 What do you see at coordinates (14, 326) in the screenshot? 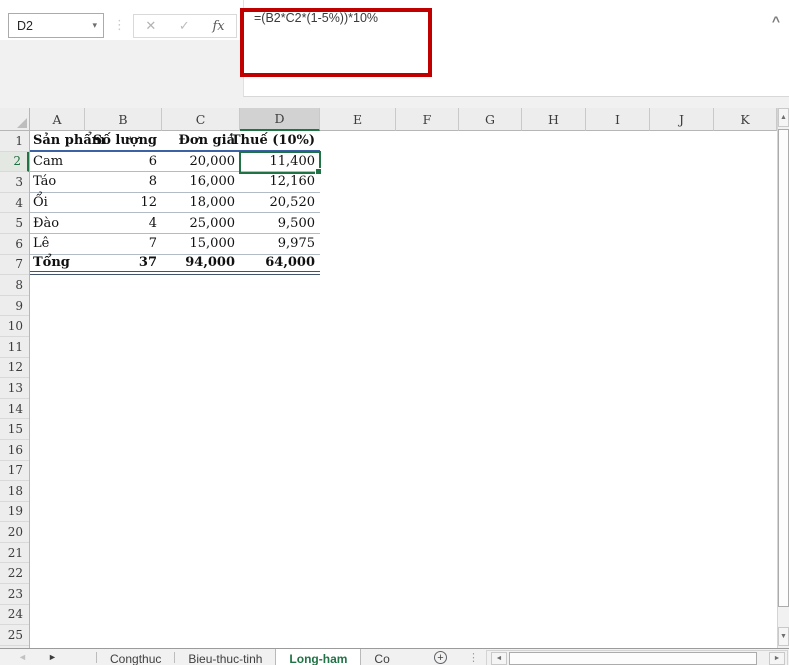
I see `row-header-10: 10` at bounding box center [14, 326].